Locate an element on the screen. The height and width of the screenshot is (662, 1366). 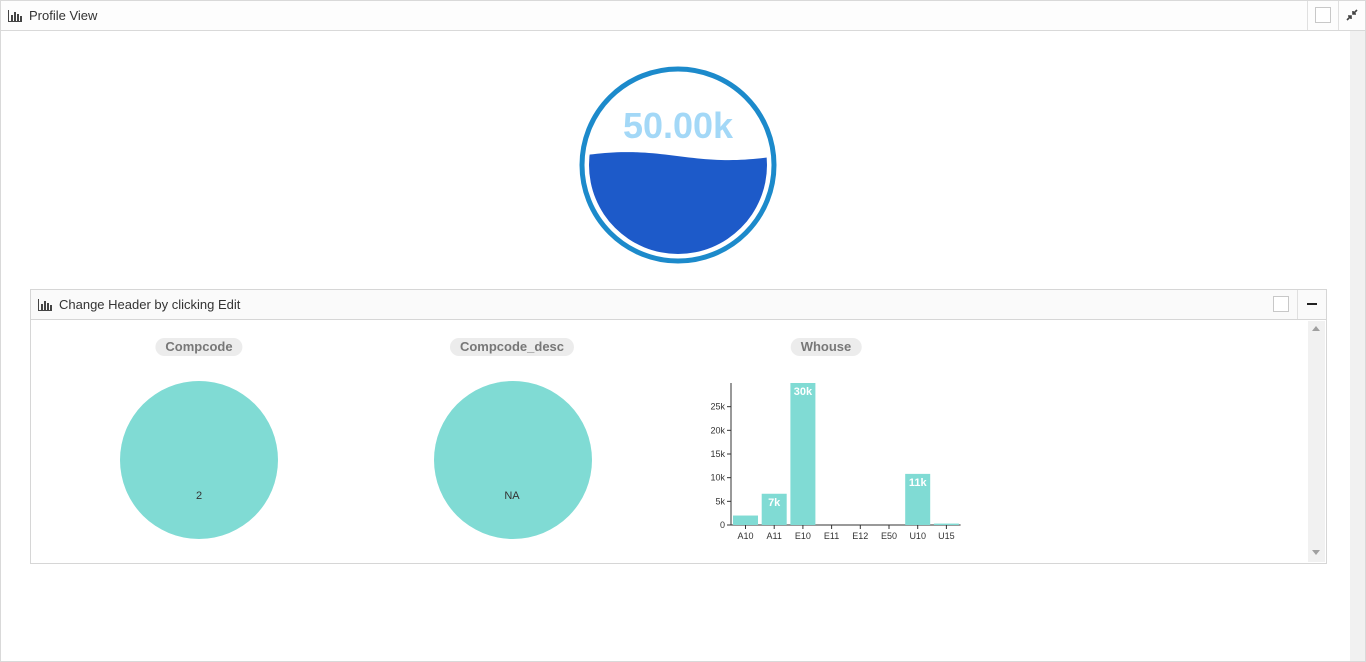
y-tick-label: 15k is located at coordinates (717, 454).